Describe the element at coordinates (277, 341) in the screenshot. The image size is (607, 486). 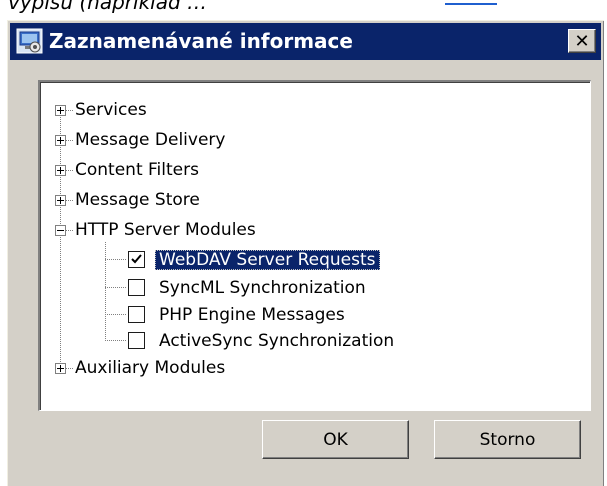
I see `tree-node-label: ActiveSync Synchronization` at that location.